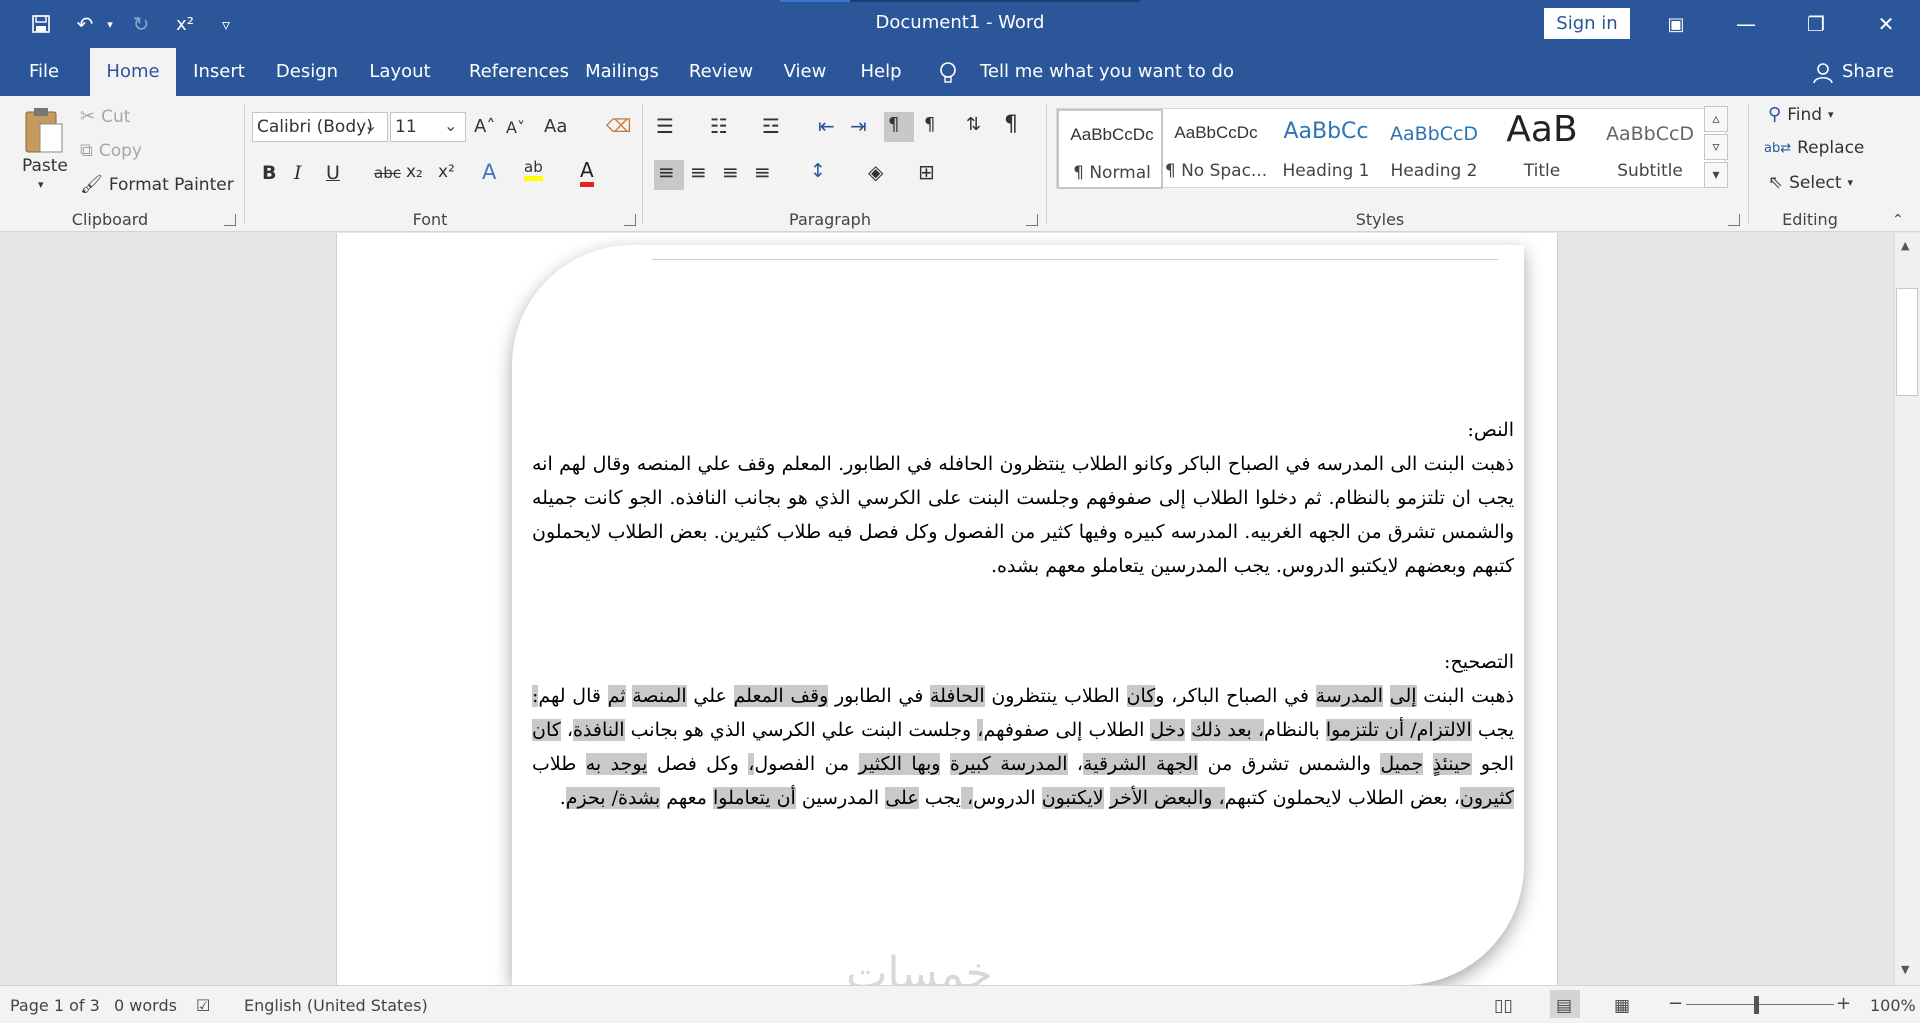 The image size is (1920, 1023). Describe the element at coordinates (902, 798) in the screenshot. I see `highlighted-correction: على` at that location.